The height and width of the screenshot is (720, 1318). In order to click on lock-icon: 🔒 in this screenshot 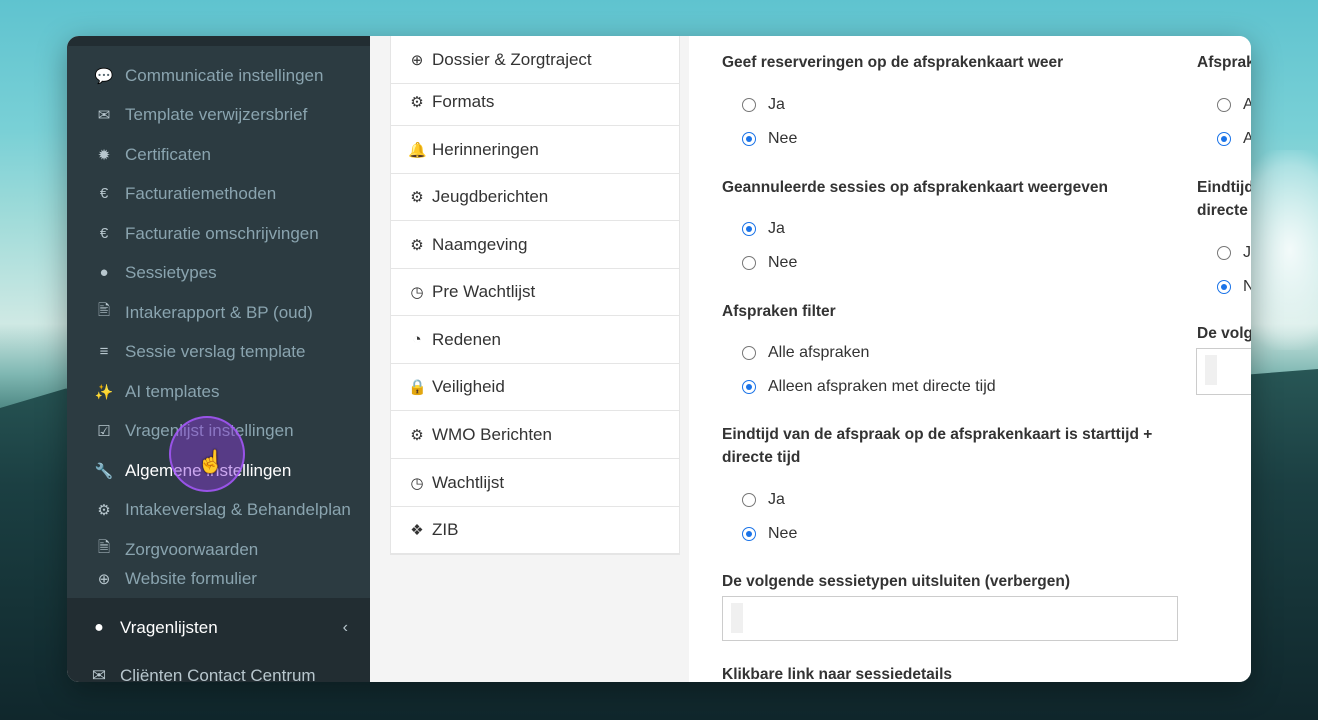, I will do `click(417, 387)`.